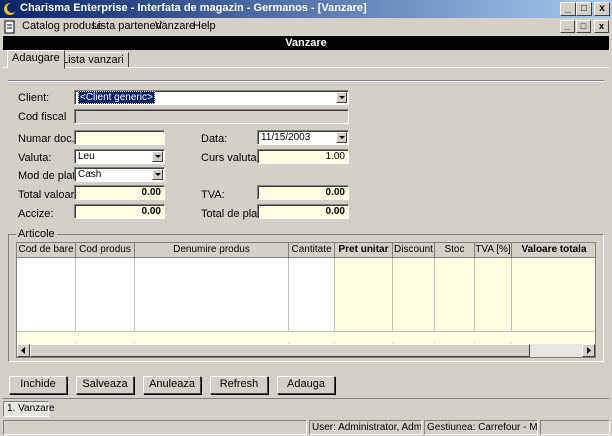  What do you see at coordinates (306, 81) in the screenshot?
I see `separator` at bounding box center [306, 81].